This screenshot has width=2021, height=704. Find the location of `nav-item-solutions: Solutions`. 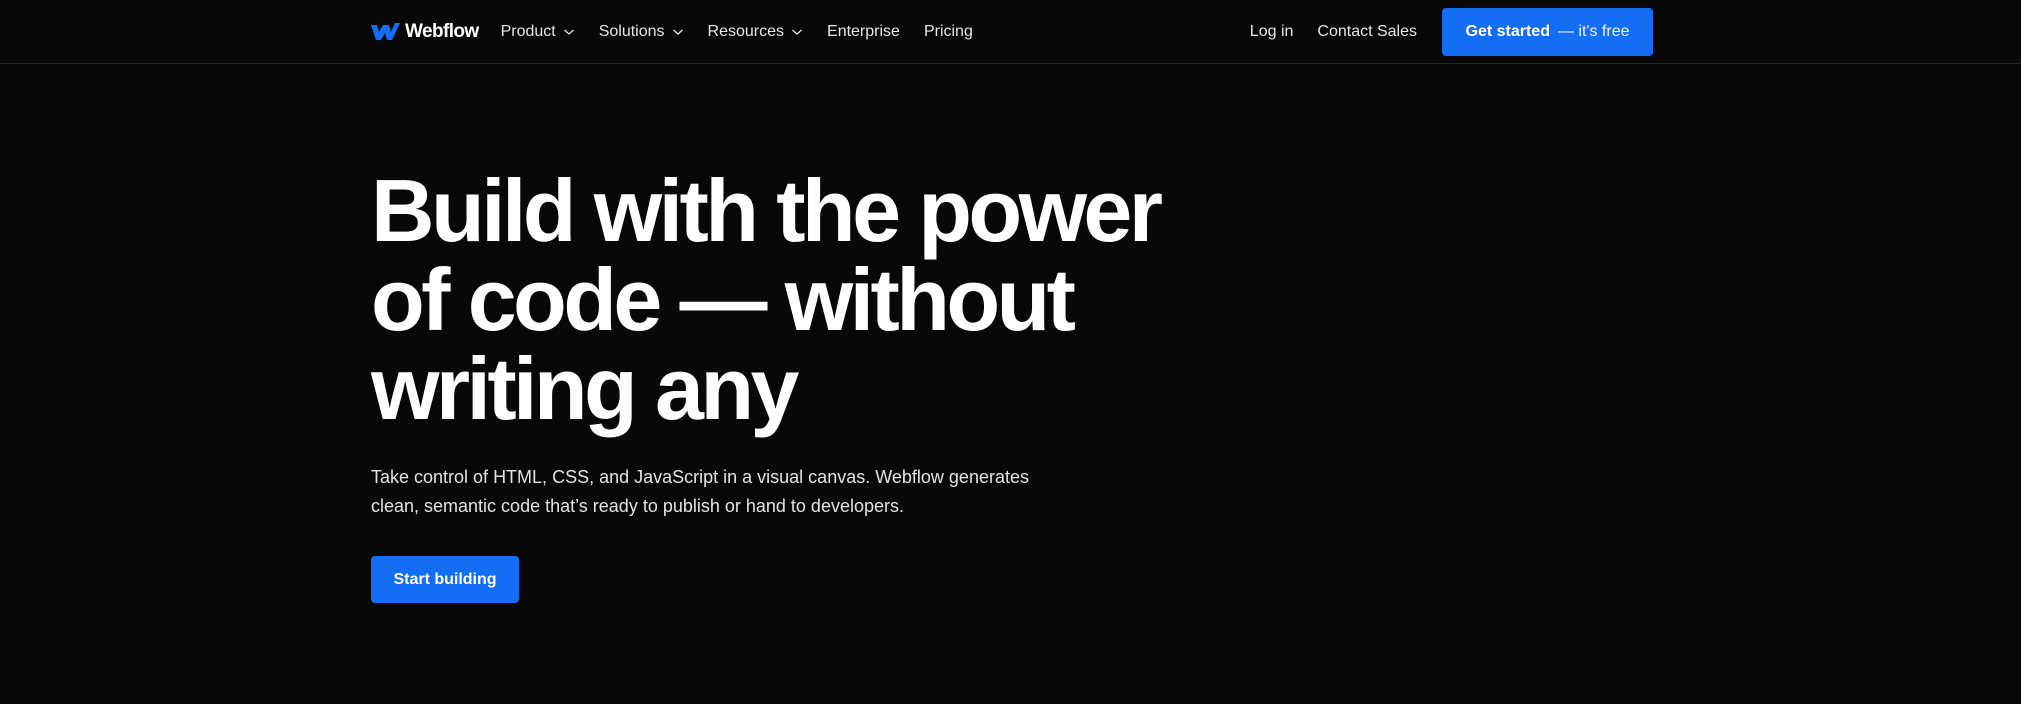

nav-item-solutions: Solutions is located at coordinates (641, 32).